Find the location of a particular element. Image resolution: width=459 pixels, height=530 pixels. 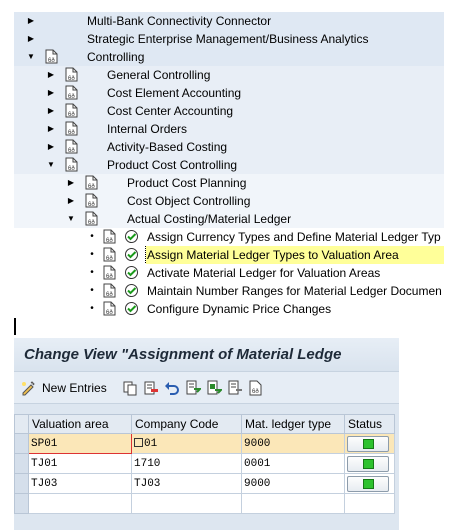

select-all-icon is located at coordinates (193, 388).